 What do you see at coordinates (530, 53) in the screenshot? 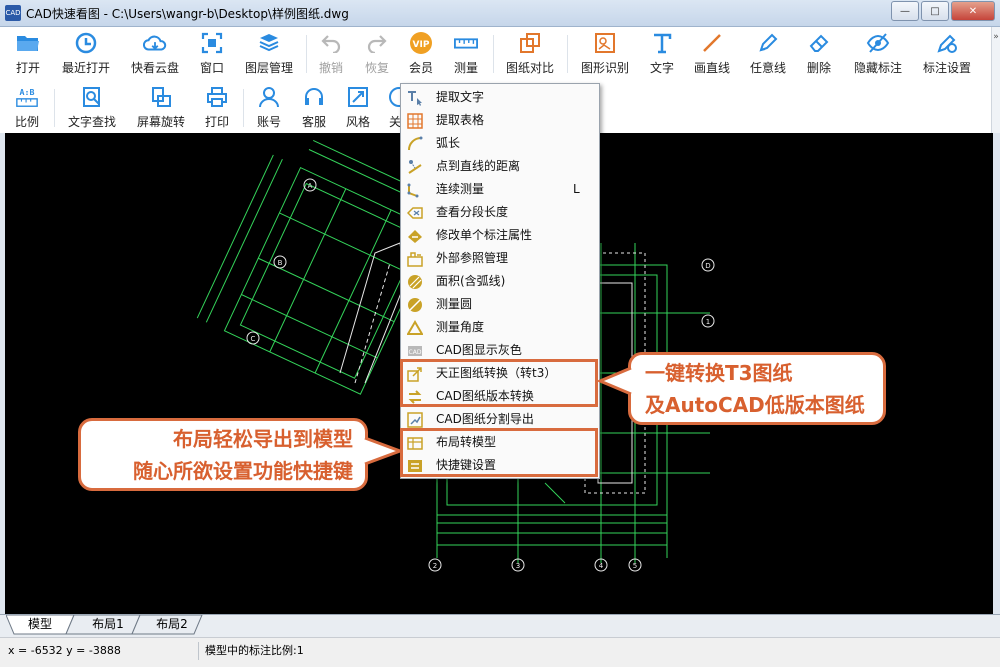
I see `drawing-compare-button: 图纸对比` at bounding box center [530, 53].